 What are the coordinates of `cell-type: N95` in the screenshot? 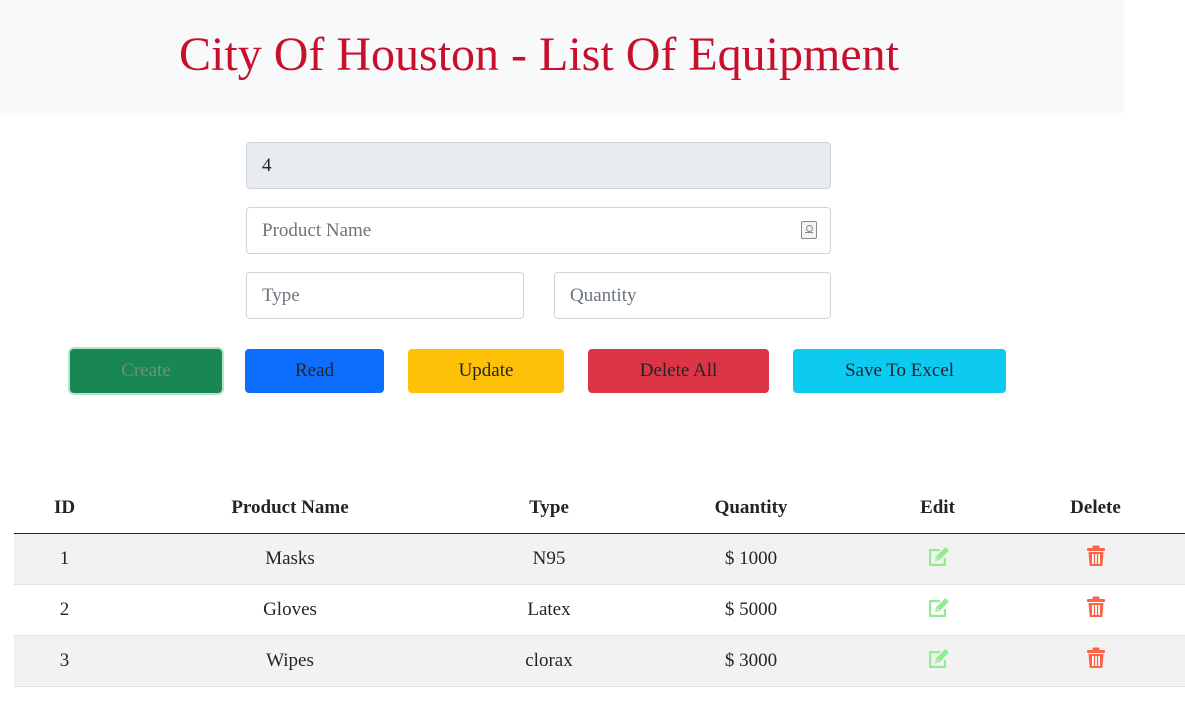 It's located at (549, 559).